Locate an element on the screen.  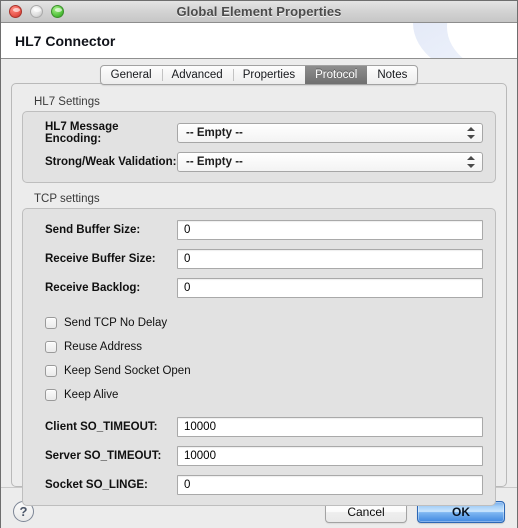
server-so-timeout-row: Server SO_TIMEOUT: 10000 is located at coordinates (259, 455).